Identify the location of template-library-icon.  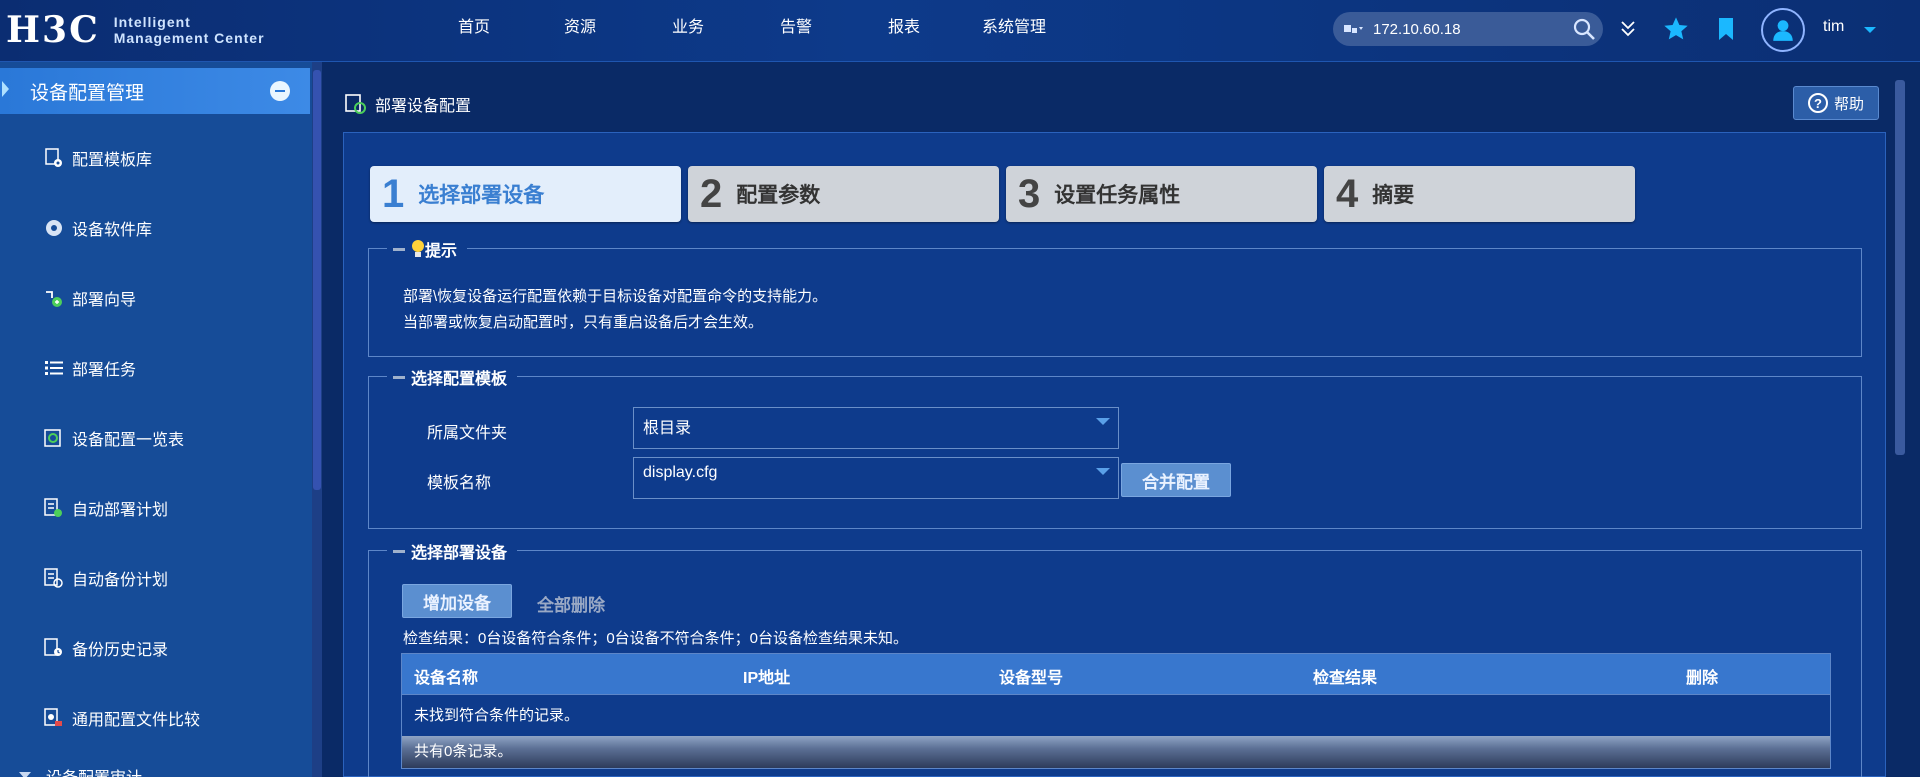
(54, 158).